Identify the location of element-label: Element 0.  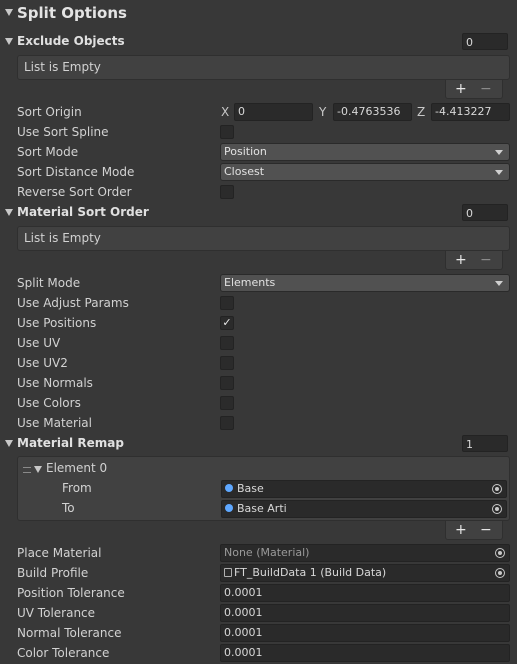
(76, 468).